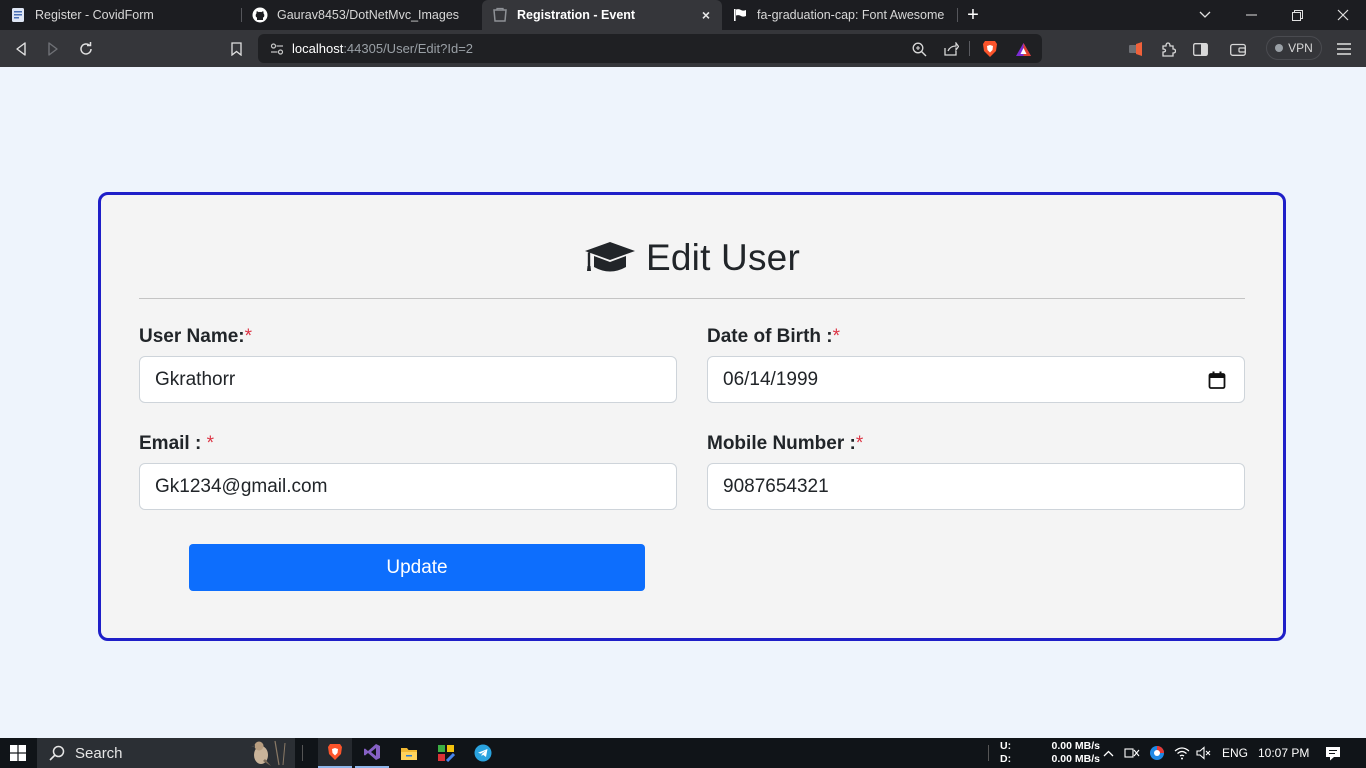  Describe the element at coordinates (408, 338) in the screenshot. I see `username-label: User Name:*` at that location.